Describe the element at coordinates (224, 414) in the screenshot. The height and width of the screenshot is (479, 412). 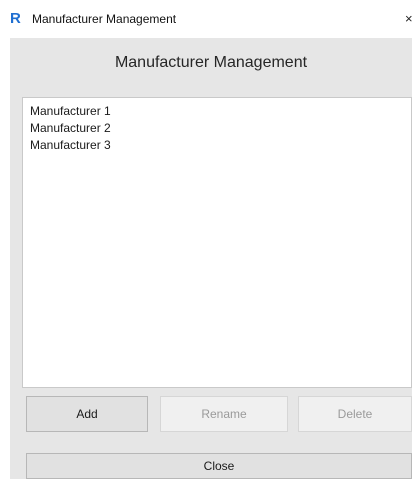
I see `rename-button: Rename` at that location.